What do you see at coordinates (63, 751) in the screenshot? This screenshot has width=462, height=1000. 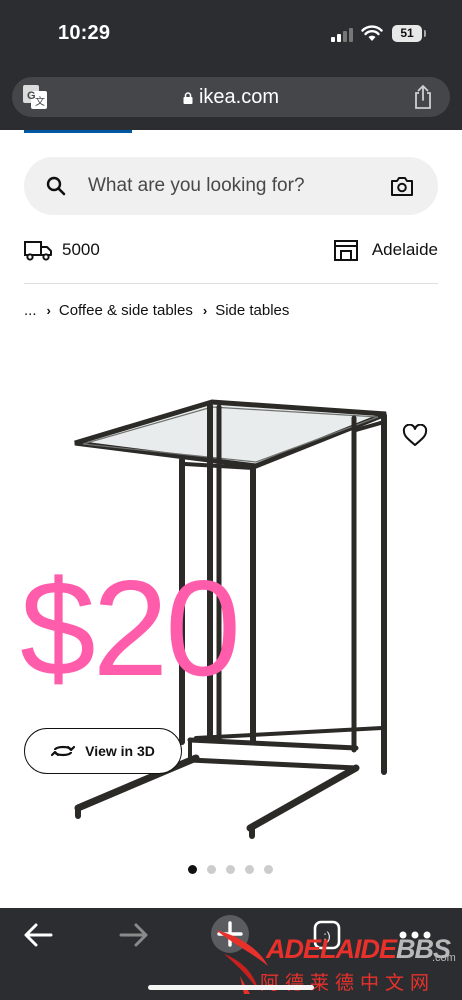 I see `rotate-3d-icon` at bounding box center [63, 751].